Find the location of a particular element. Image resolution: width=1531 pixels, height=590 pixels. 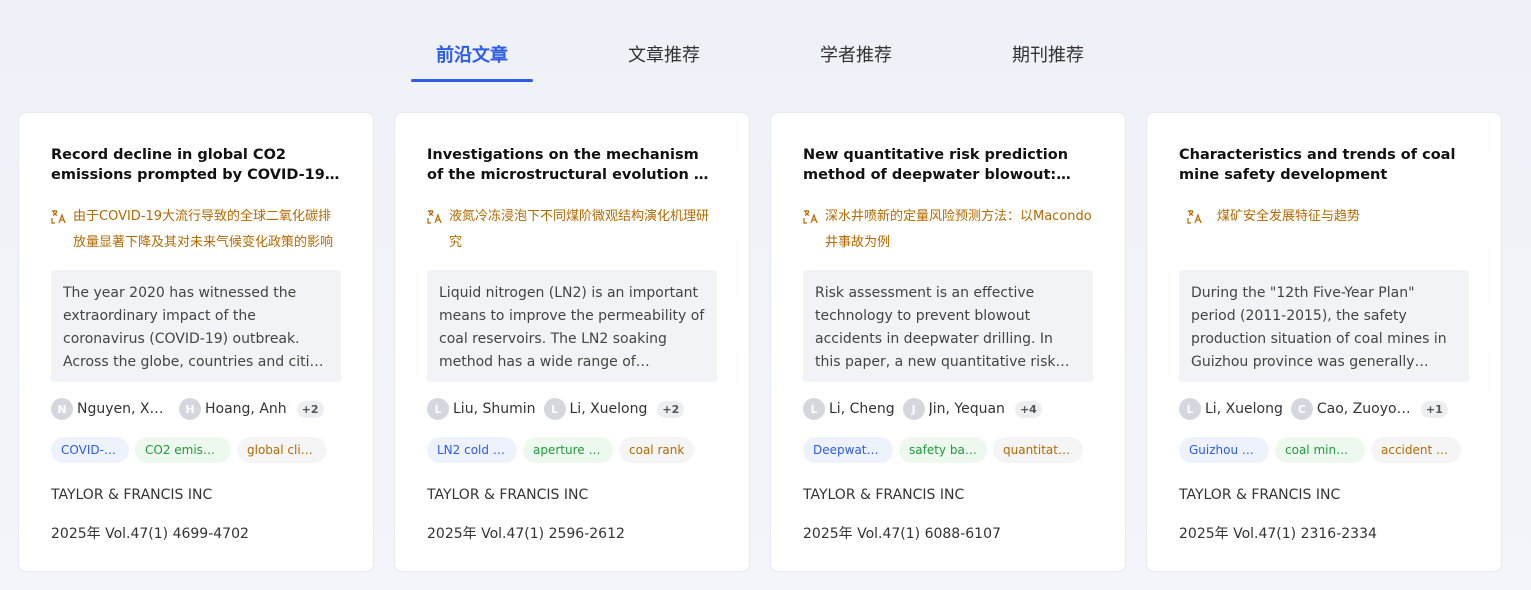

keyword-tags: COVID-19 CO2 emissions global climate is located at coordinates (196, 450).